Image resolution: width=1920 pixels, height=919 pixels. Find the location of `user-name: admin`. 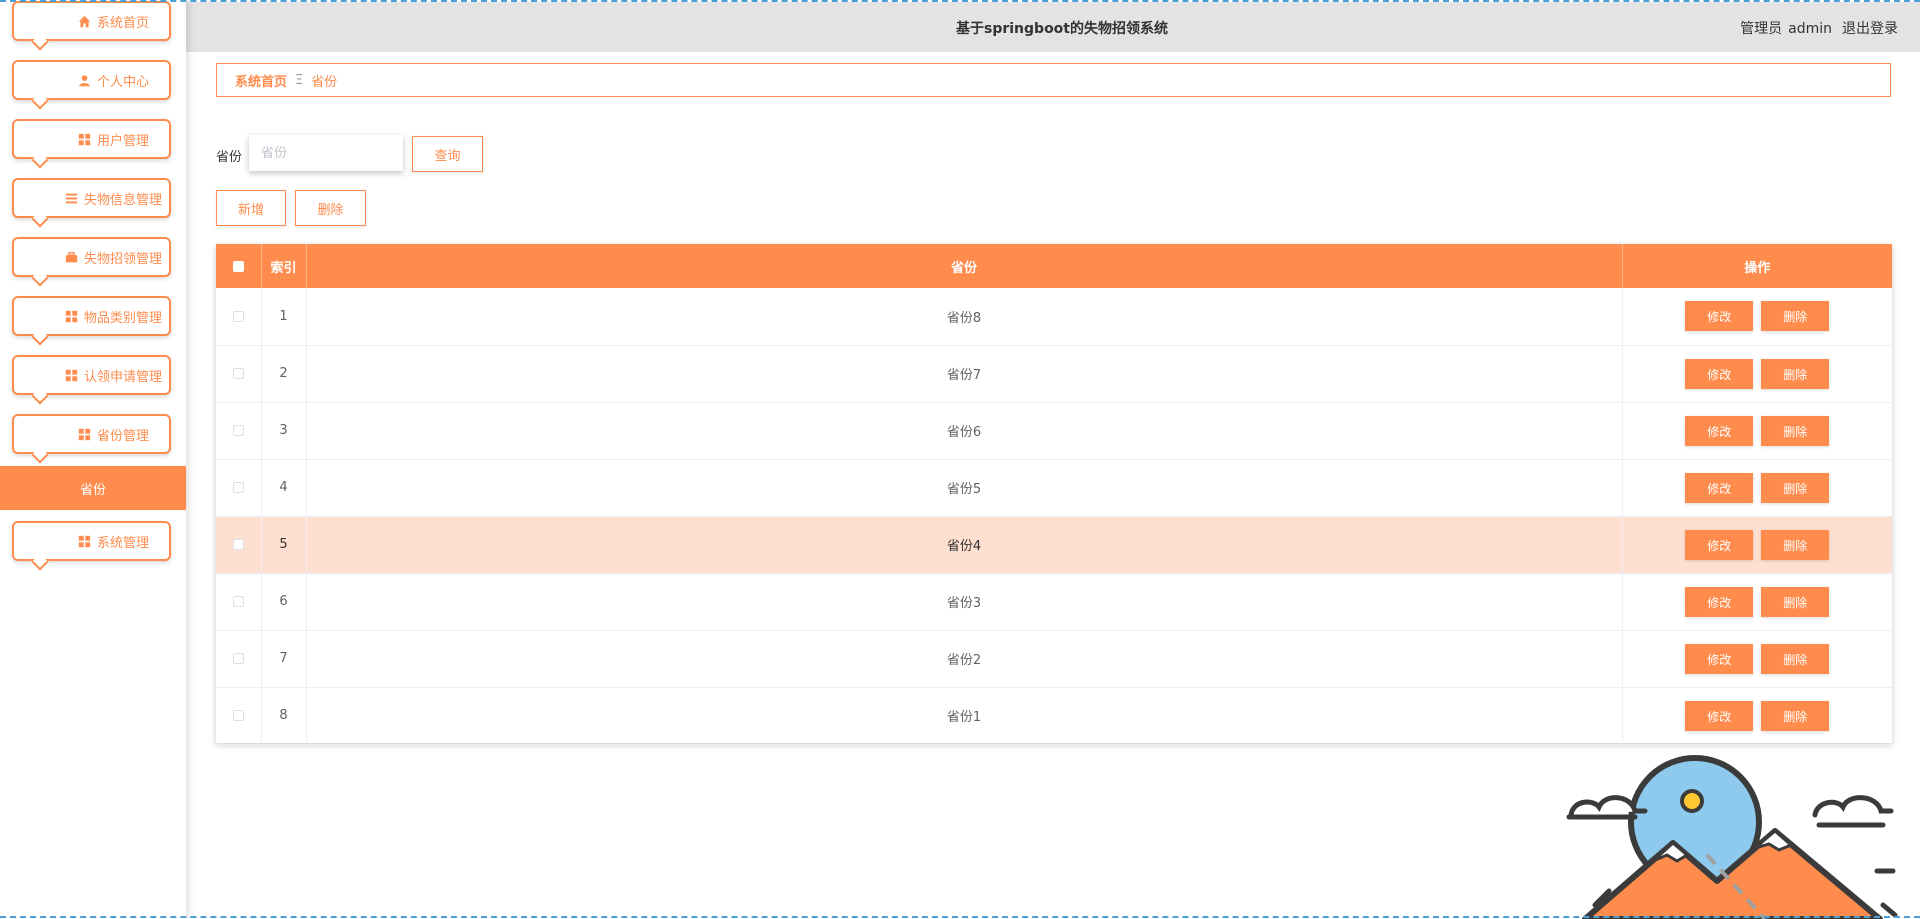

user-name: admin is located at coordinates (1810, 29).